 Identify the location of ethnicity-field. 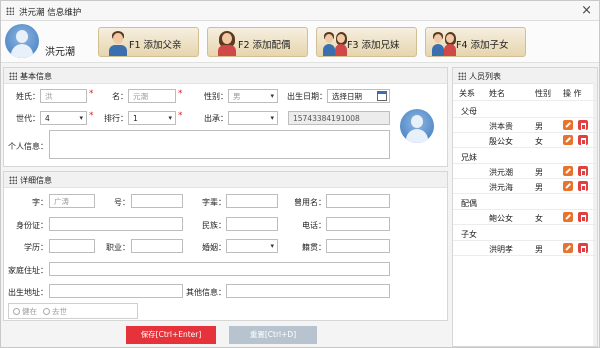
(252, 224).